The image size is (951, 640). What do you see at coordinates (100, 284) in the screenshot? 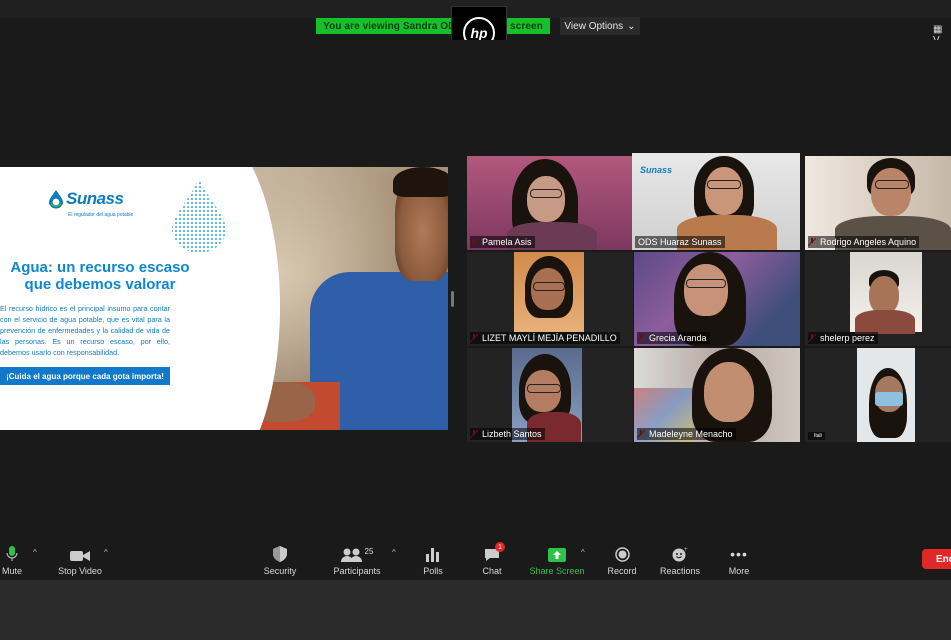
I see `slide-title-line2: que debemos valorar` at bounding box center [100, 284].